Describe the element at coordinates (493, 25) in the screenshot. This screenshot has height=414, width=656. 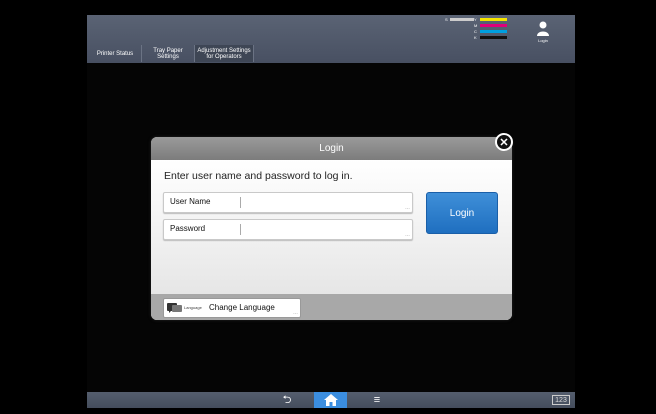
I see `toner-m-bar` at that location.